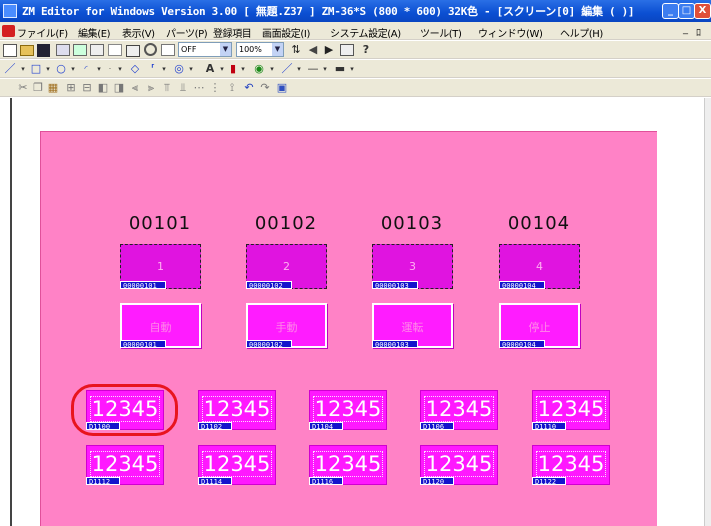  I want to click on tile-pattern-icon: ▬, so click(340, 69).